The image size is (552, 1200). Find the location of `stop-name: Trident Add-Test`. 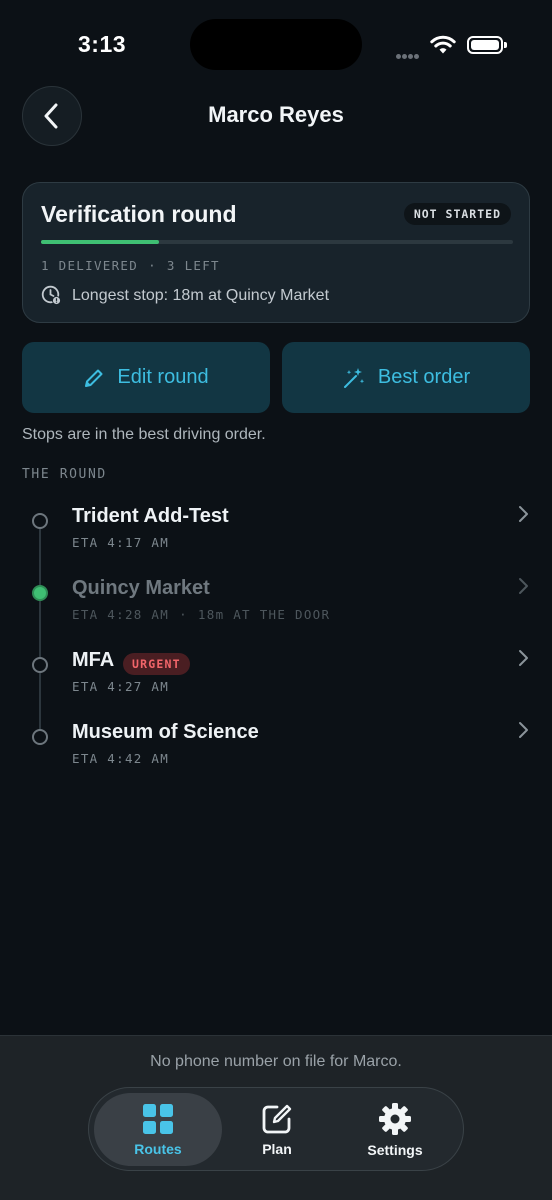

stop-name: Trident Add-Test is located at coordinates (150, 516).